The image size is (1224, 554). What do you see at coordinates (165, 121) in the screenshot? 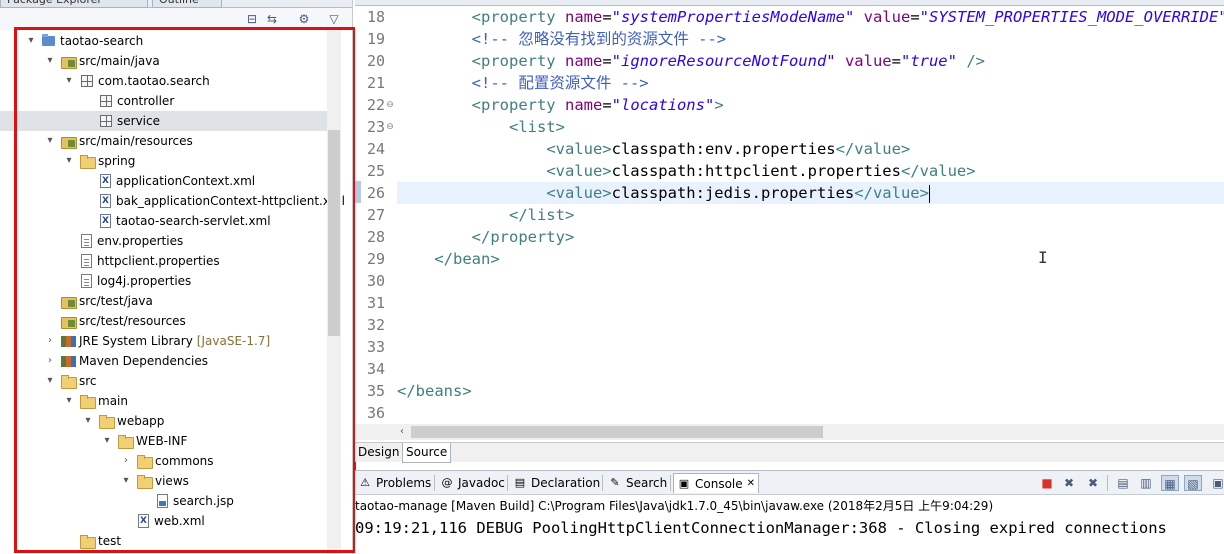
I see `tree-item: service` at bounding box center [165, 121].